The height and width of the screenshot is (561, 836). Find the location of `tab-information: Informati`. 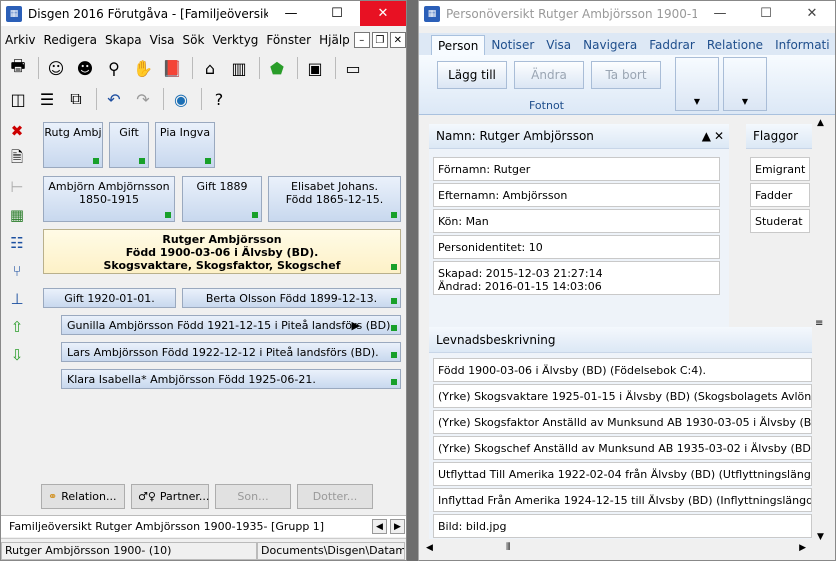

tab-information: Informati is located at coordinates (802, 45).